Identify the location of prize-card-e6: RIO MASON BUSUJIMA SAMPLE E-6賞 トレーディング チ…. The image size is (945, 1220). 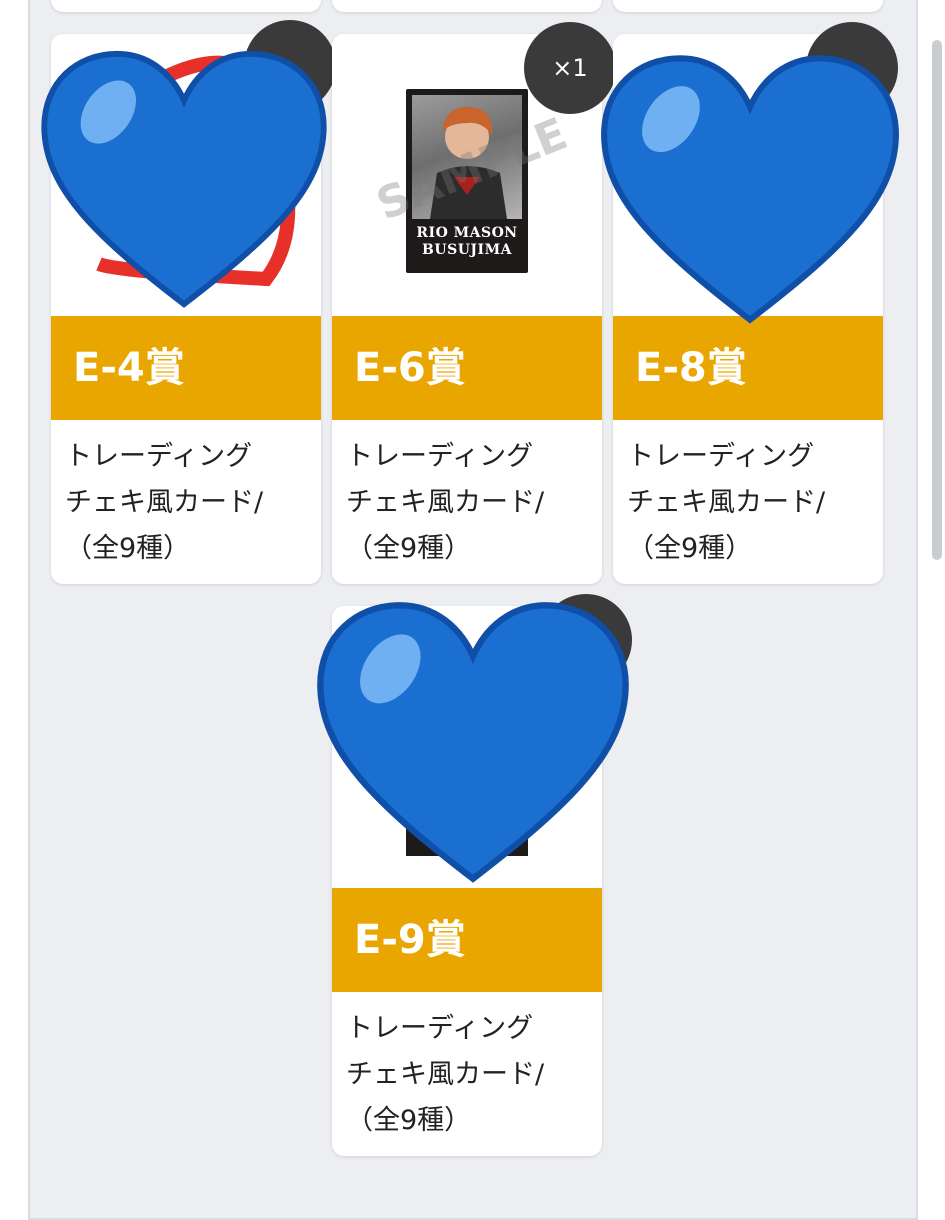
(467, 309).